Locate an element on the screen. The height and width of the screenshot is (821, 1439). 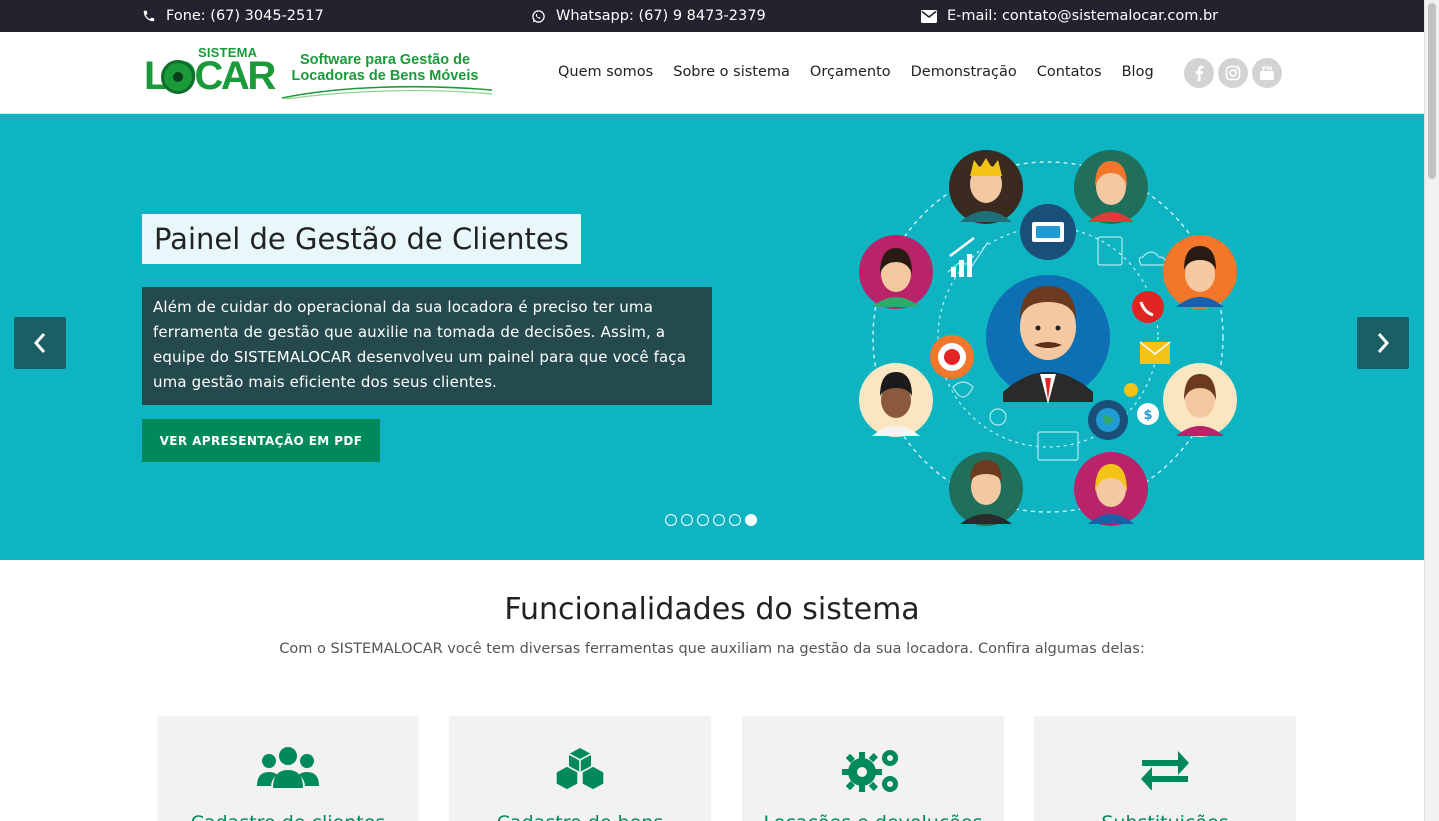
nav-contatos: Contatos is located at coordinates (1069, 72).